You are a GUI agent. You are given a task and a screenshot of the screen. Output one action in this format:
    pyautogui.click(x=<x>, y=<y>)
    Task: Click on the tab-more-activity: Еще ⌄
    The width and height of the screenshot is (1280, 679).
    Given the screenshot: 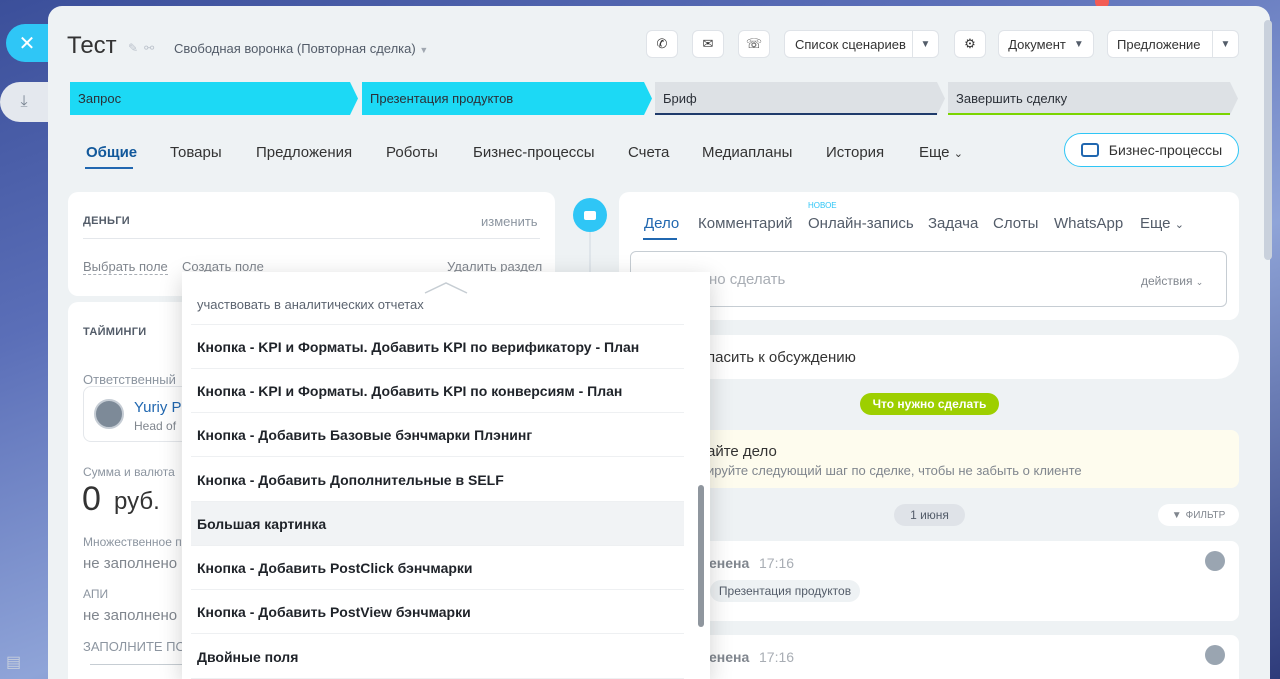 What is the action you would take?
    pyautogui.click(x=1162, y=223)
    